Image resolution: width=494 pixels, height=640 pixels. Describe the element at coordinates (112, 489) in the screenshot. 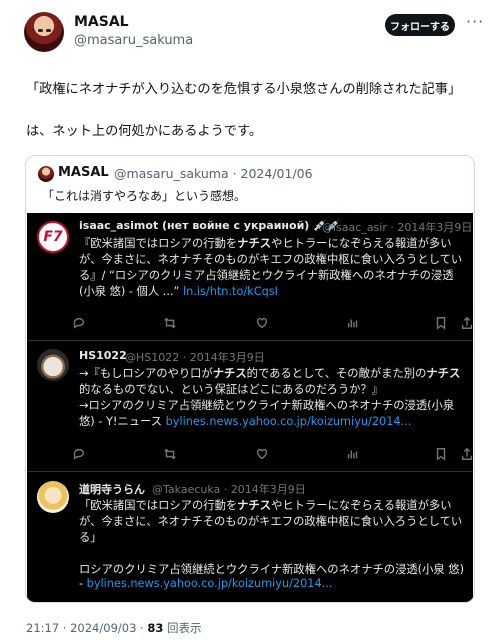

I see `card-3-name: 道明寺うらん` at that location.